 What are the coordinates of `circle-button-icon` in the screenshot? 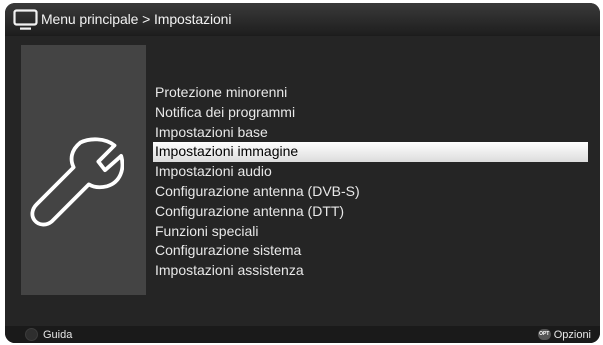 It's located at (31, 334).